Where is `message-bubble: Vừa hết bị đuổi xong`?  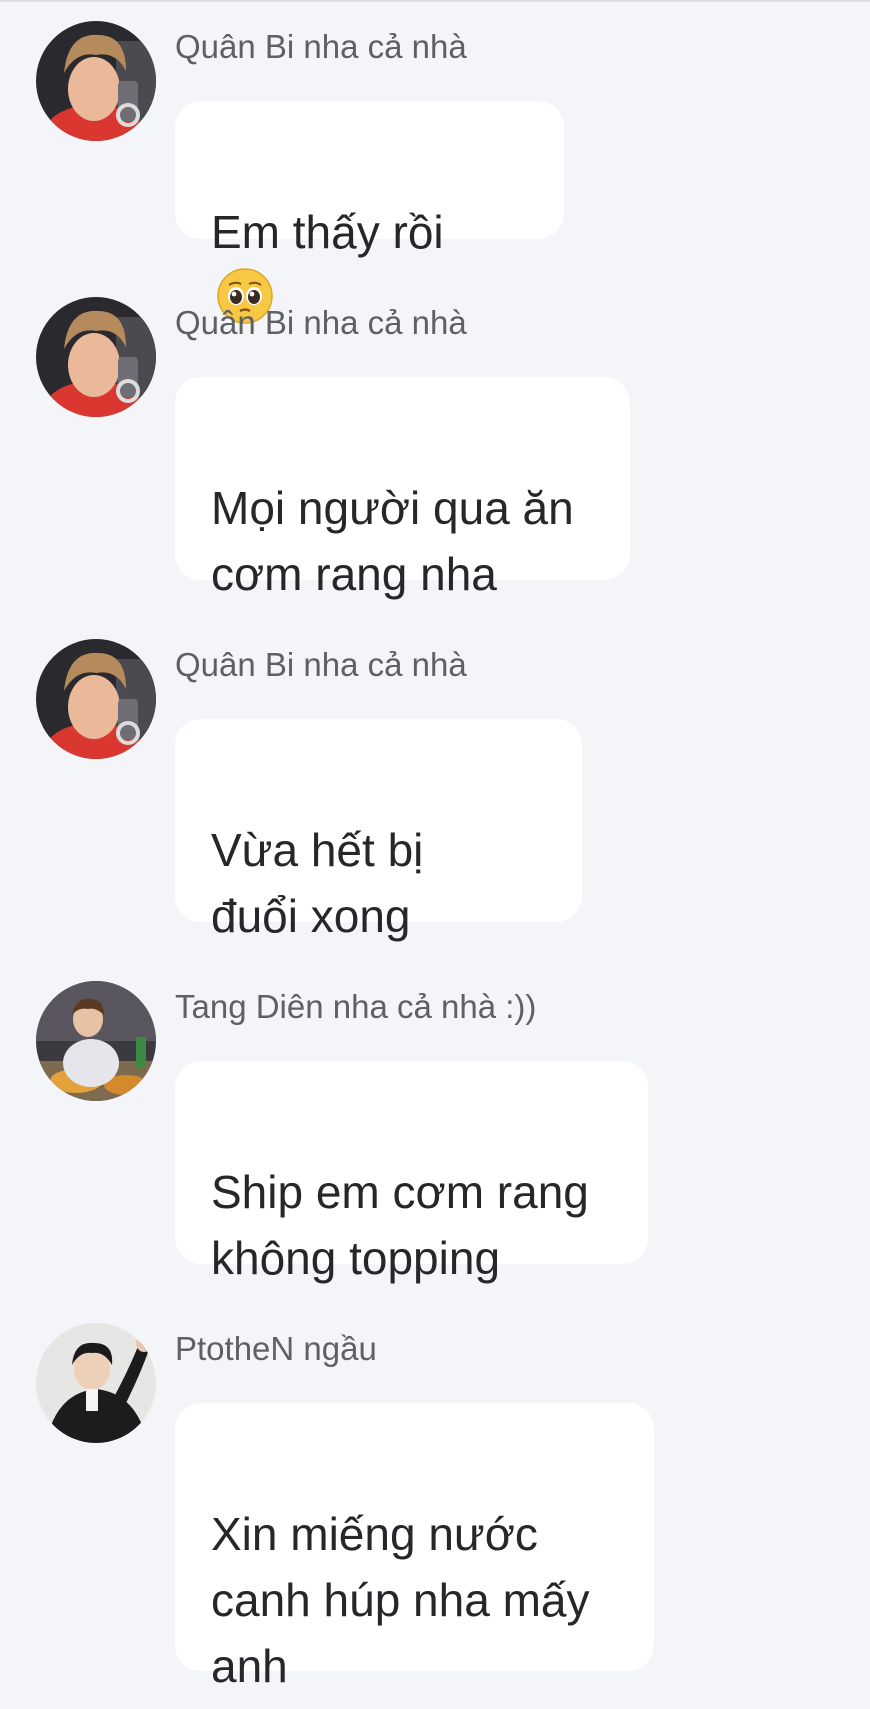
message-bubble: Vừa hết bị đuổi xong is located at coordinates (378, 830).